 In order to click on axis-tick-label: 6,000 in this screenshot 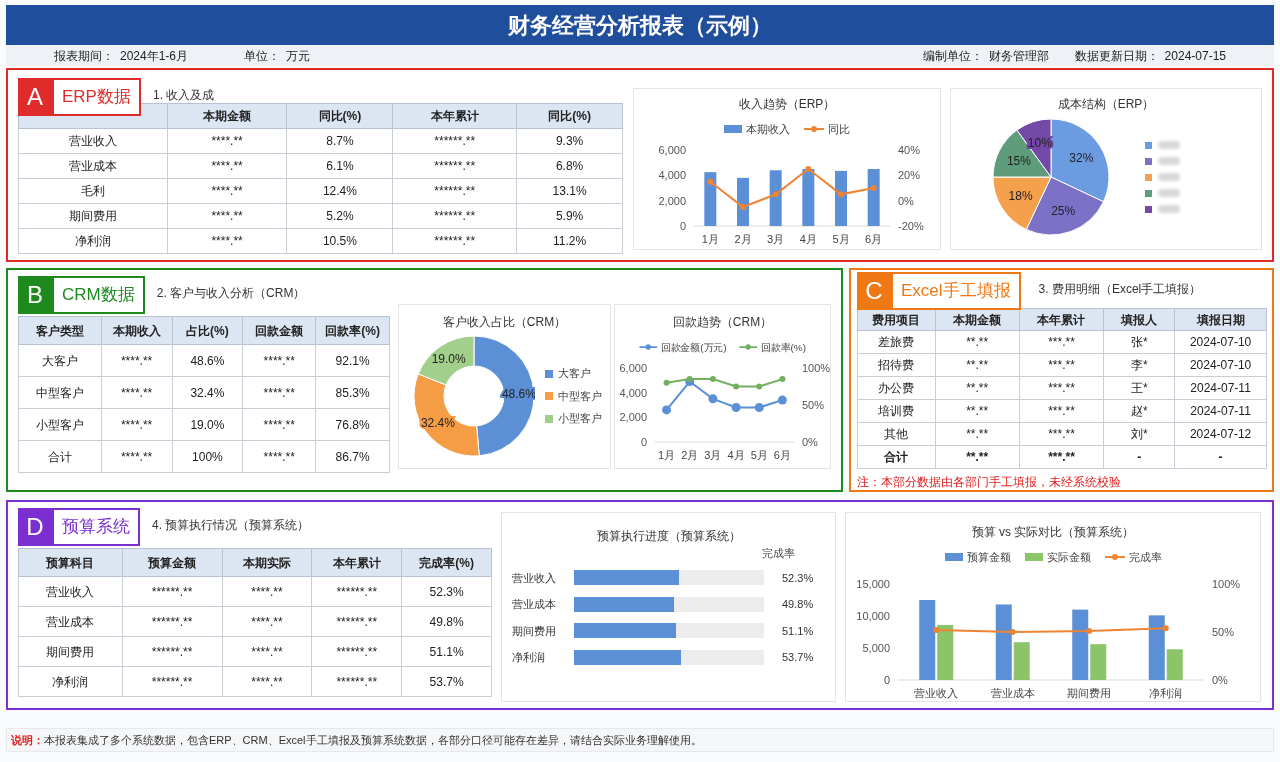, I will do `click(672, 149)`.